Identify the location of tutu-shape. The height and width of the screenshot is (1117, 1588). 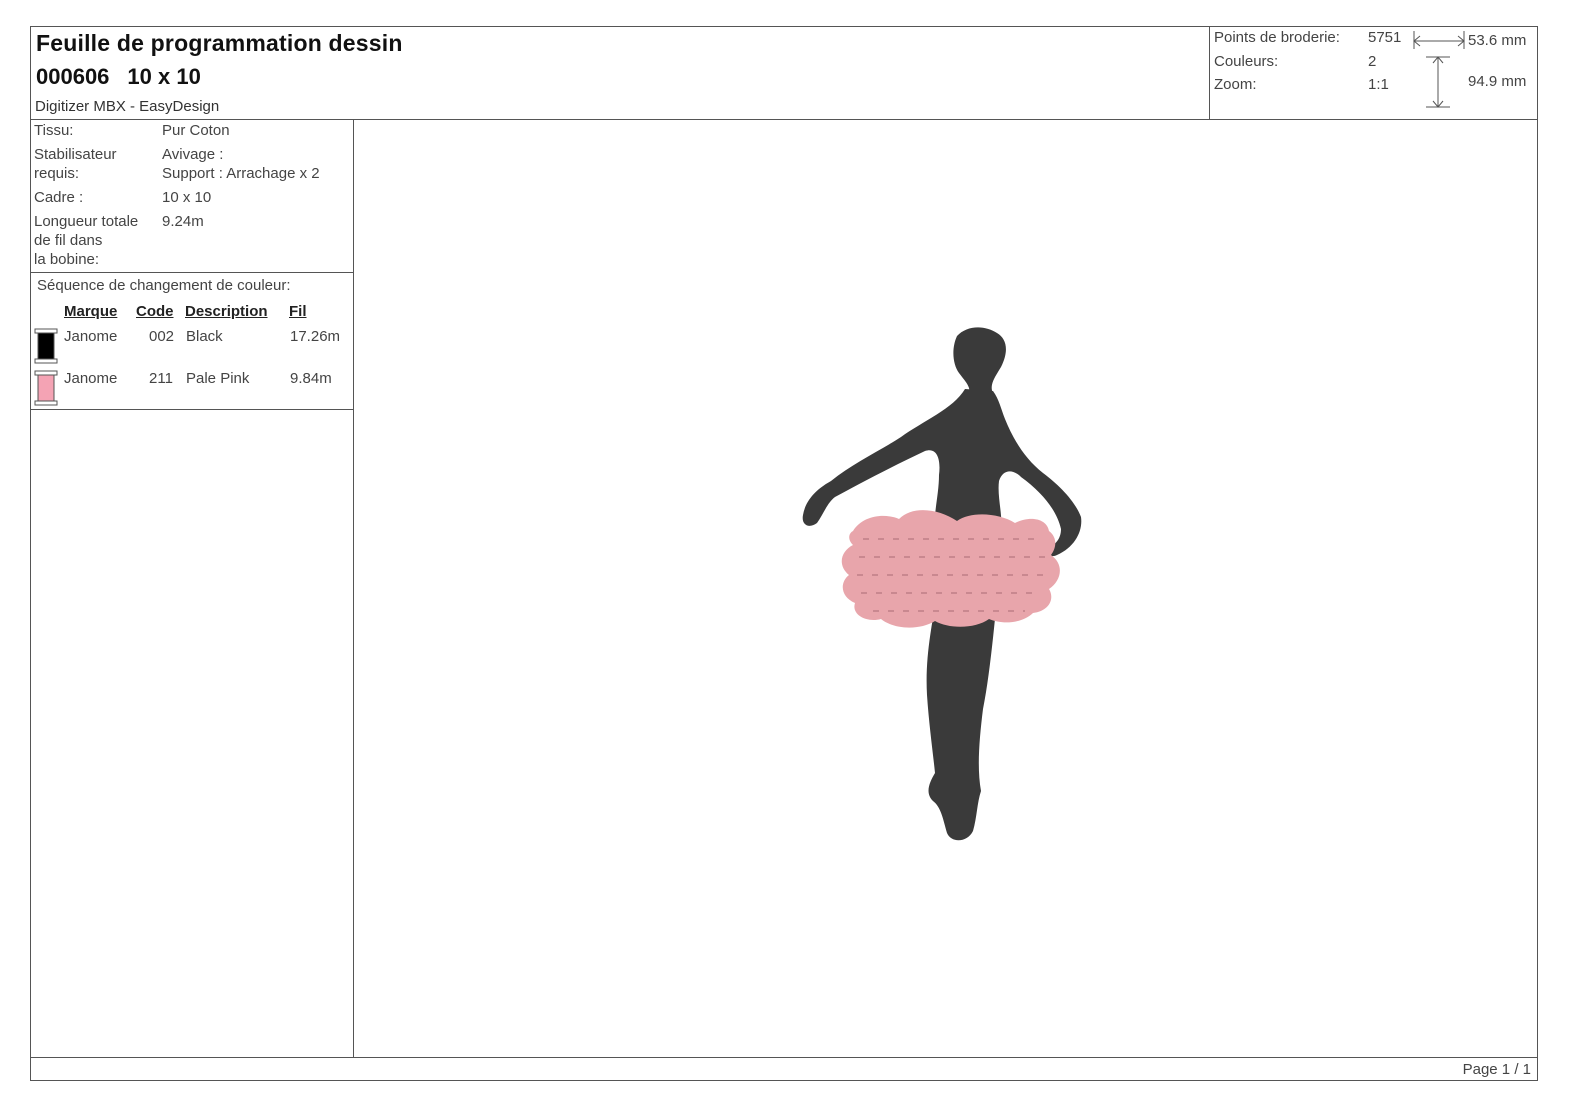
(950, 569).